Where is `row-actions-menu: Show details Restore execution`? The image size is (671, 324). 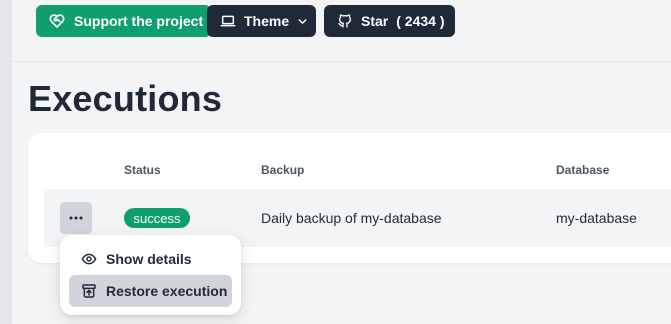 row-actions-menu: Show details Restore execution is located at coordinates (150, 275).